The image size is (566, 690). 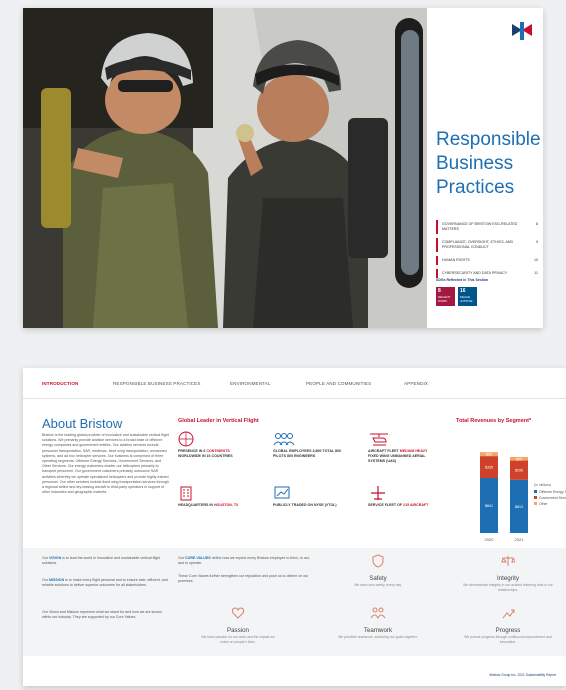 I want to click on helicopter-icon, so click(x=403, y=439).